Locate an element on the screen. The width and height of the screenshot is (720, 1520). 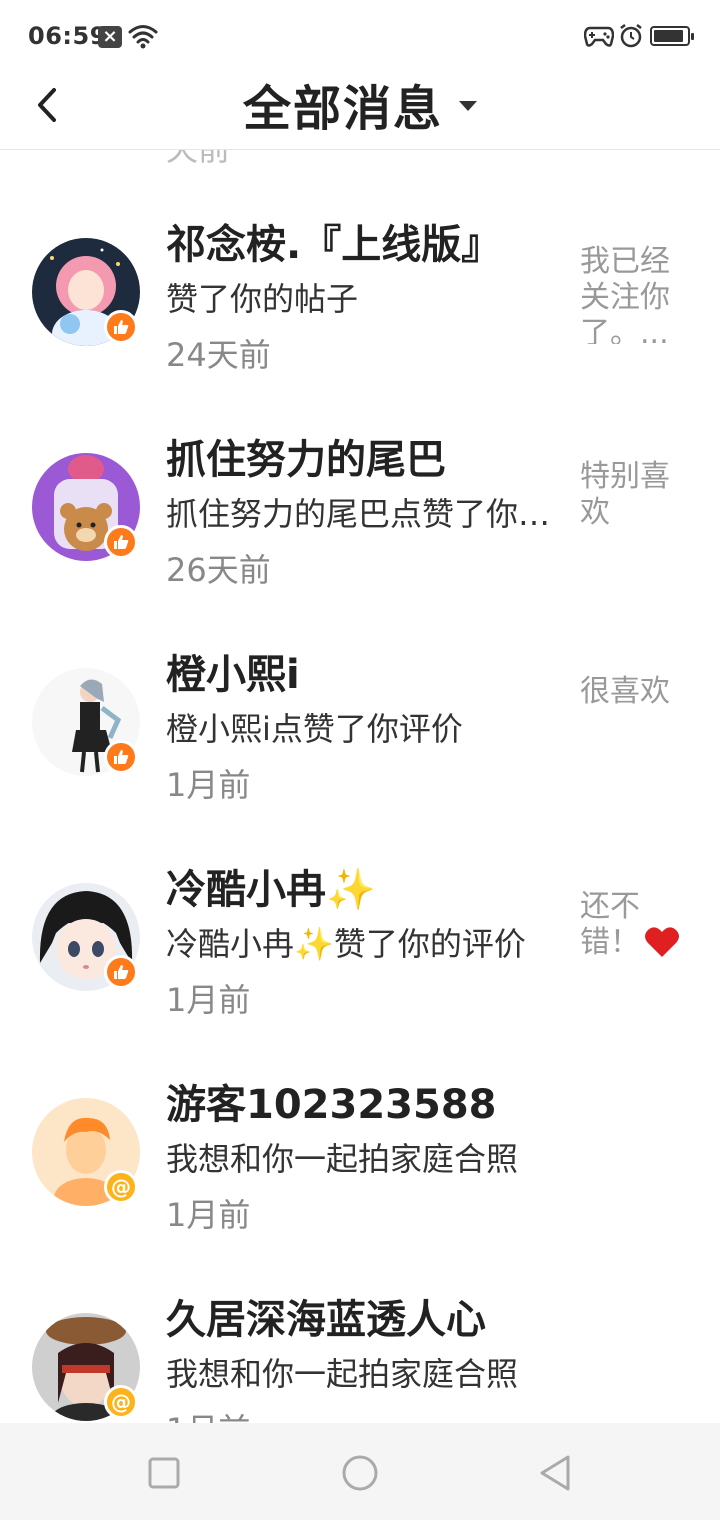
message-text: 橙小熙i点赞了你评价 is located at coordinates (314, 729).